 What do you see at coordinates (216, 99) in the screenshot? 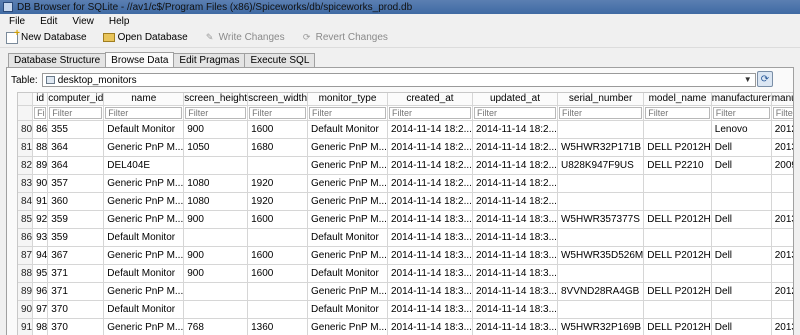
I see `column-header: screen_height` at bounding box center [216, 99].